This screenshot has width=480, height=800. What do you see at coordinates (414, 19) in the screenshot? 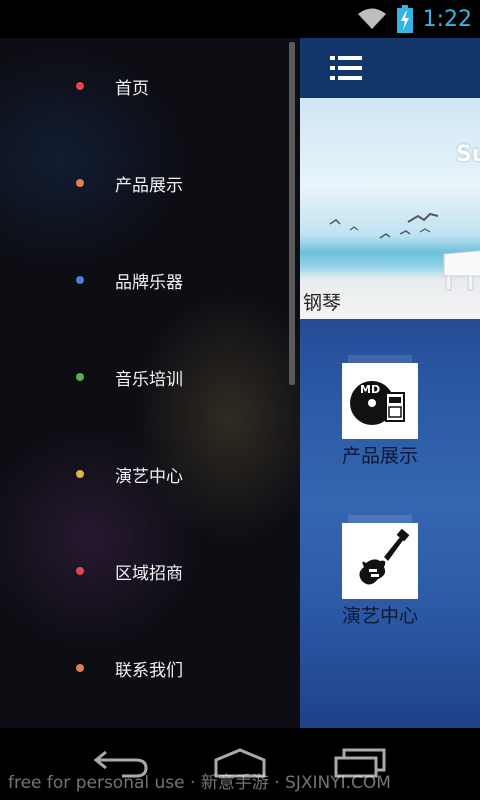
I see `status-icons: 1:22` at bounding box center [414, 19].